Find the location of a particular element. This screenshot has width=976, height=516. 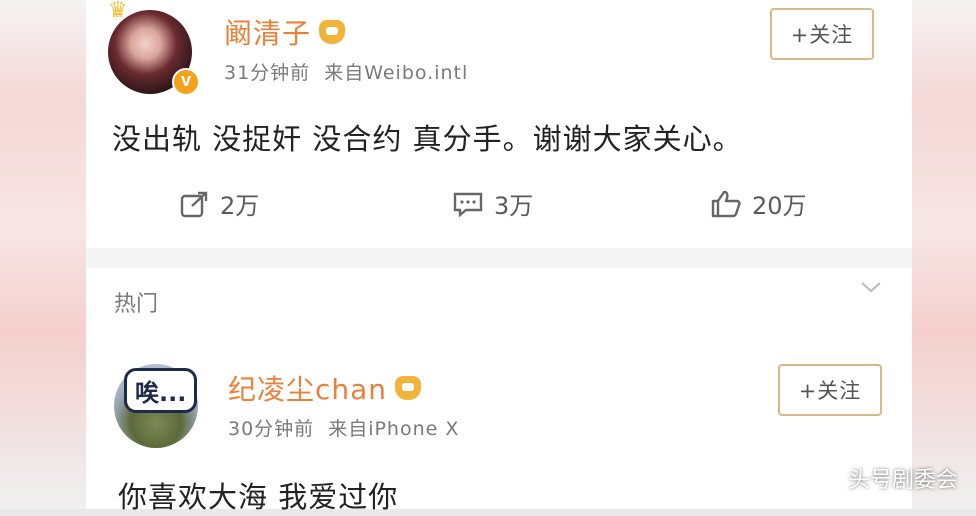

post-content: 没出轨 没捉奸 没合约 真分手。谢谢大家关心。 is located at coordinates (427, 139).